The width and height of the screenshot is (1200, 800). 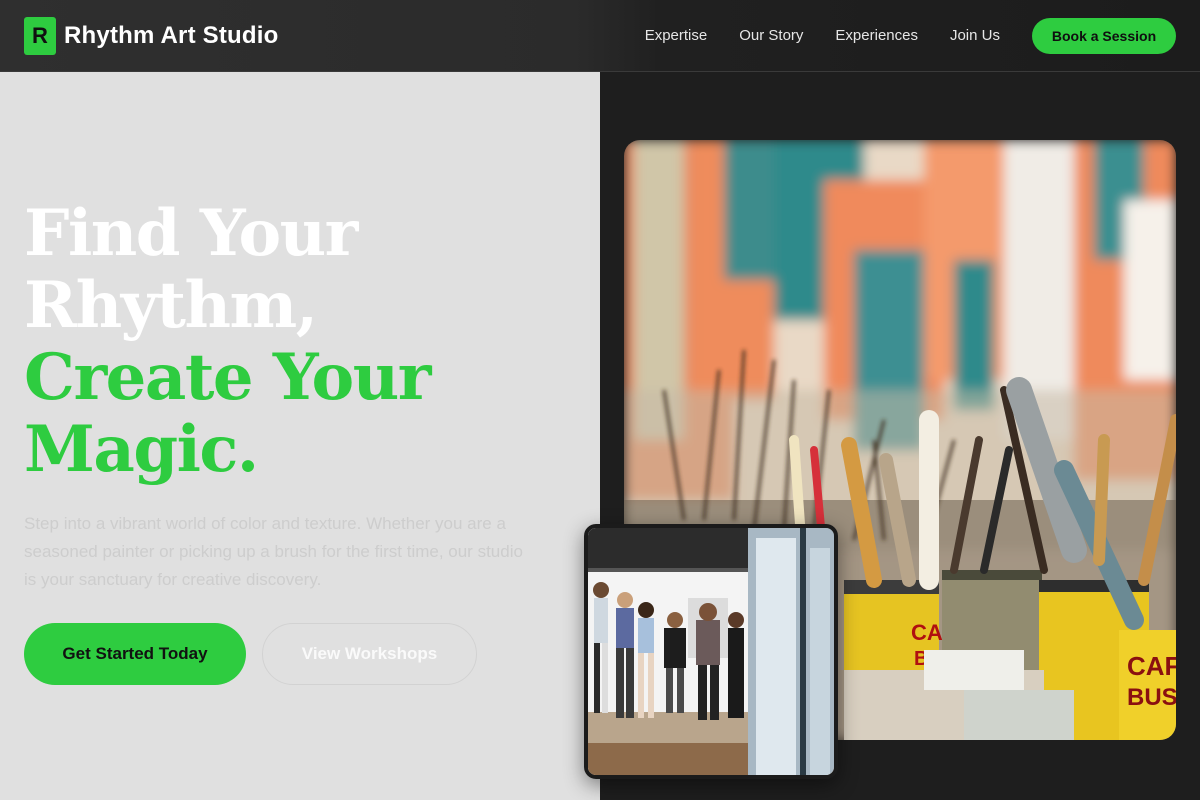 What do you see at coordinates (1151, 697) in the screenshot?
I see `svg-text: BUS` at bounding box center [1151, 697].